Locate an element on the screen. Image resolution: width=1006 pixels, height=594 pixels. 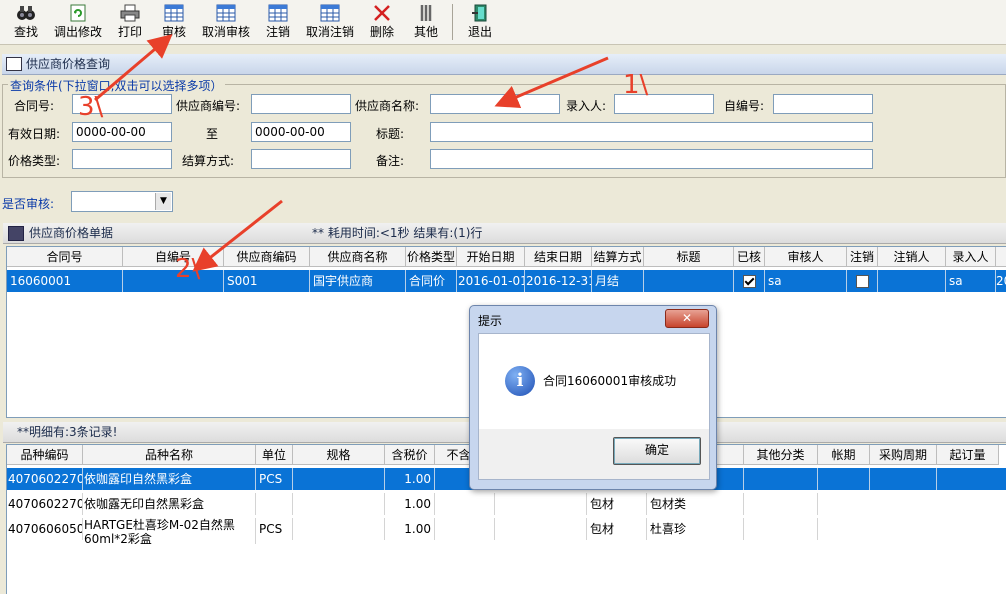
annotation-2: 2\ is located at coordinates (188, 269).